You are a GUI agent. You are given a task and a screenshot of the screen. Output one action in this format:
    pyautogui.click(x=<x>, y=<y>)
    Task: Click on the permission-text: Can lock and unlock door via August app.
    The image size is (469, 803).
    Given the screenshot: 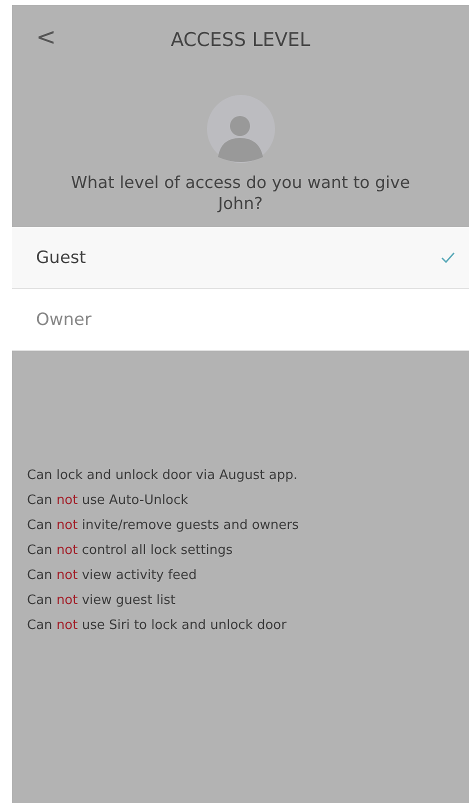 What is the action you would take?
    pyautogui.click(x=162, y=476)
    